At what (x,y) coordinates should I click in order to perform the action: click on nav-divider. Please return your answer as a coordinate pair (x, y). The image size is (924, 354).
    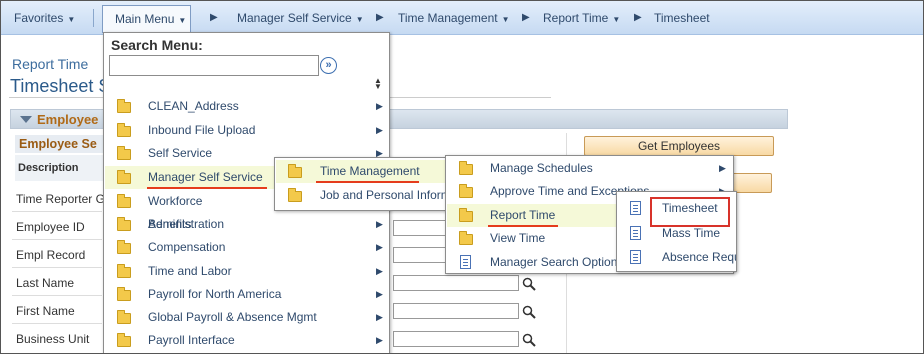
    Looking at the image, I should click on (93, 18).